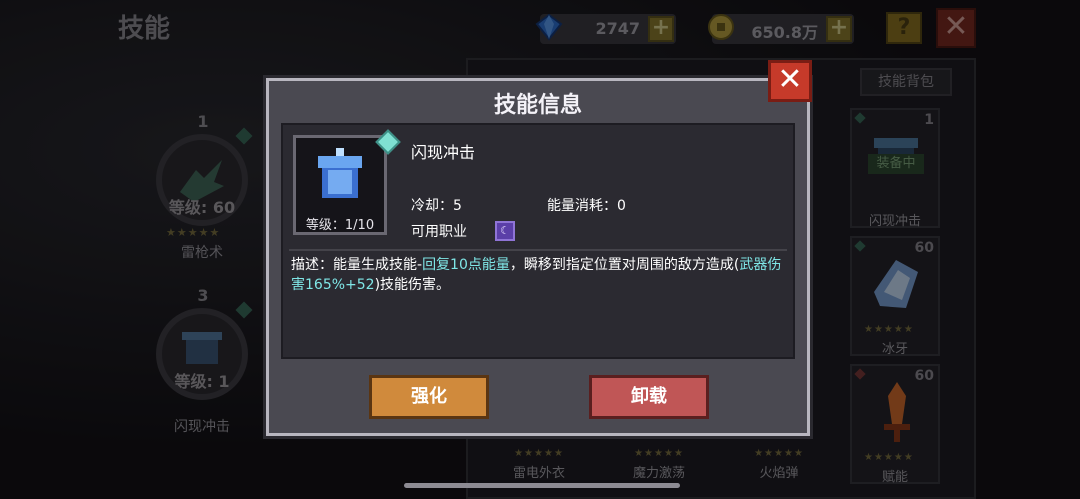 This screenshot has width=1080, height=499. What do you see at coordinates (538, 250) in the screenshot?
I see `divider` at bounding box center [538, 250].